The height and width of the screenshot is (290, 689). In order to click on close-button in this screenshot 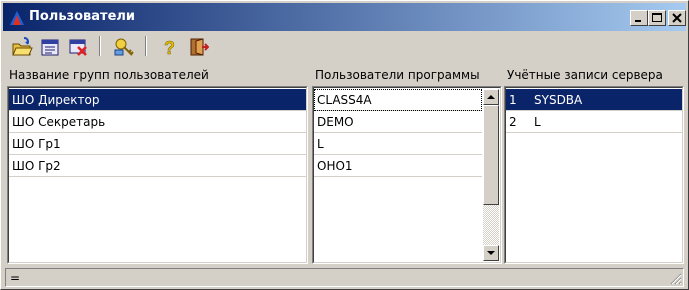, I will do `click(677, 18)`.